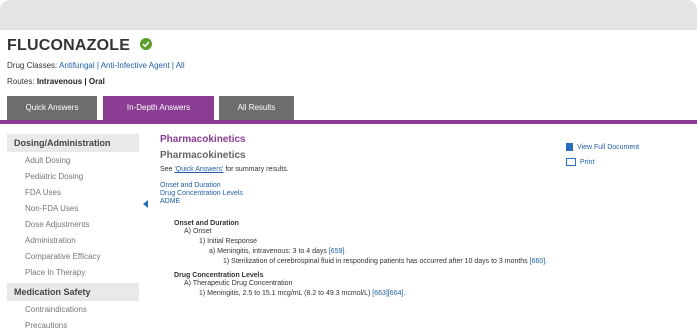 The image size is (697, 334). Describe the element at coordinates (145, 204) in the screenshot. I see `collapse-arrow-icon` at that location.